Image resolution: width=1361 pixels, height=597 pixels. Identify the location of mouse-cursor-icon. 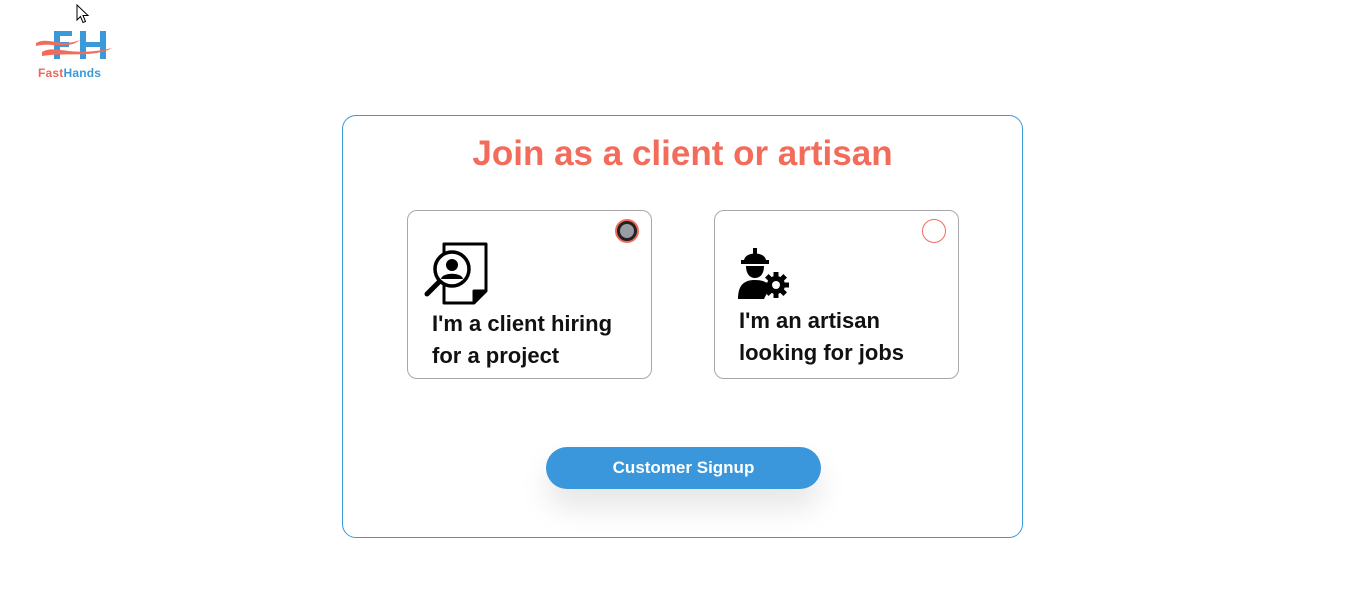
(83, 16).